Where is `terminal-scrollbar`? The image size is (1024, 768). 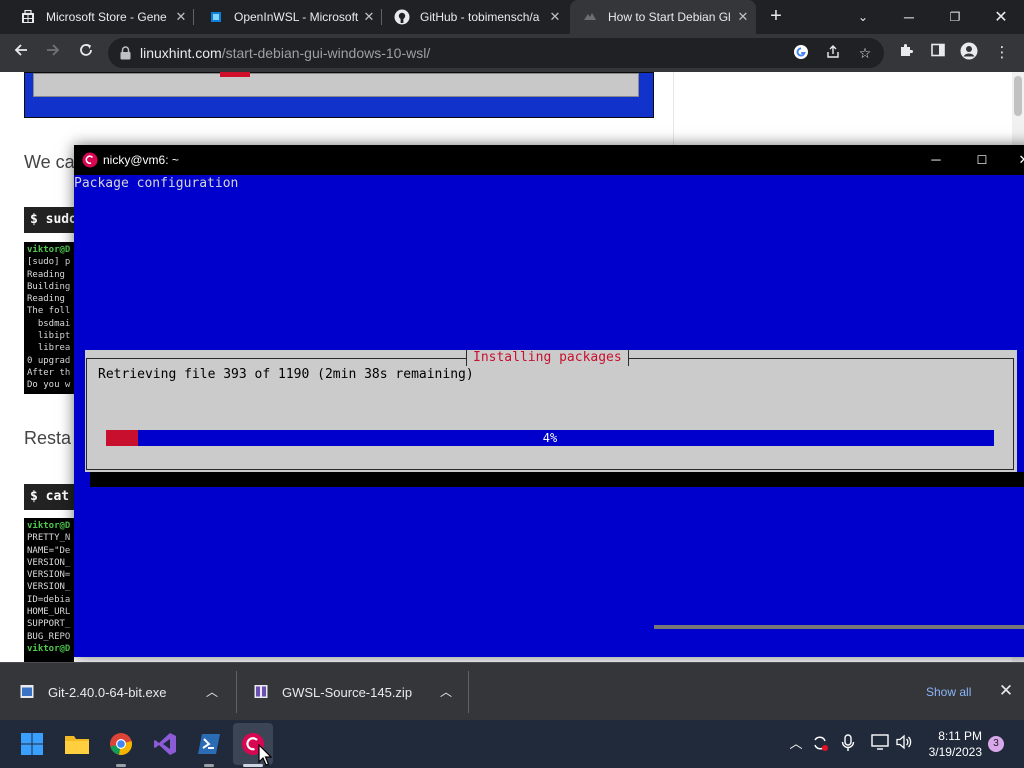
terminal-scrollbar is located at coordinates (839, 627).